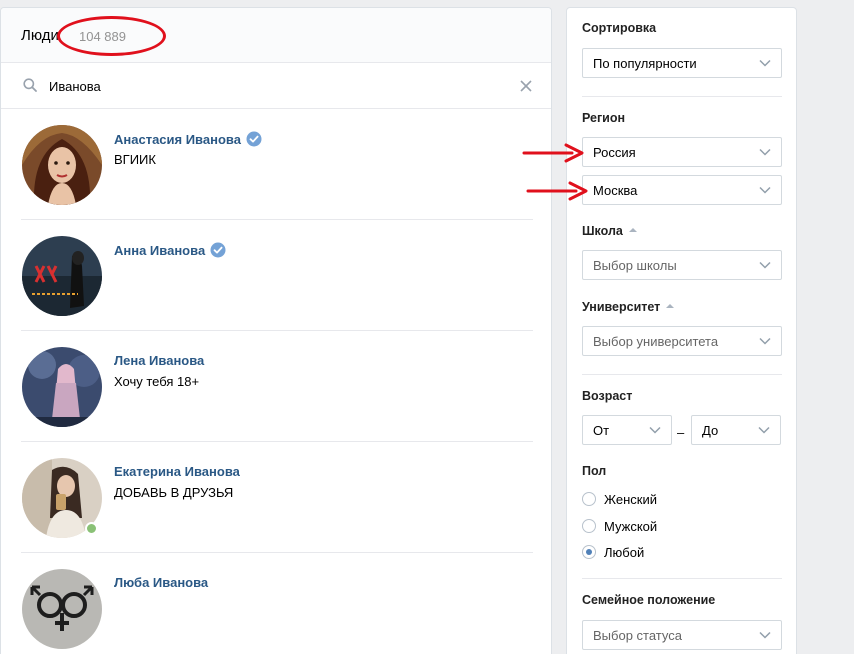 Image resolution: width=854 pixels, height=654 pixels. What do you see at coordinates (627, 430) in the screenshot?
I see `age-from-select: От` at bounding box center [627, 430].